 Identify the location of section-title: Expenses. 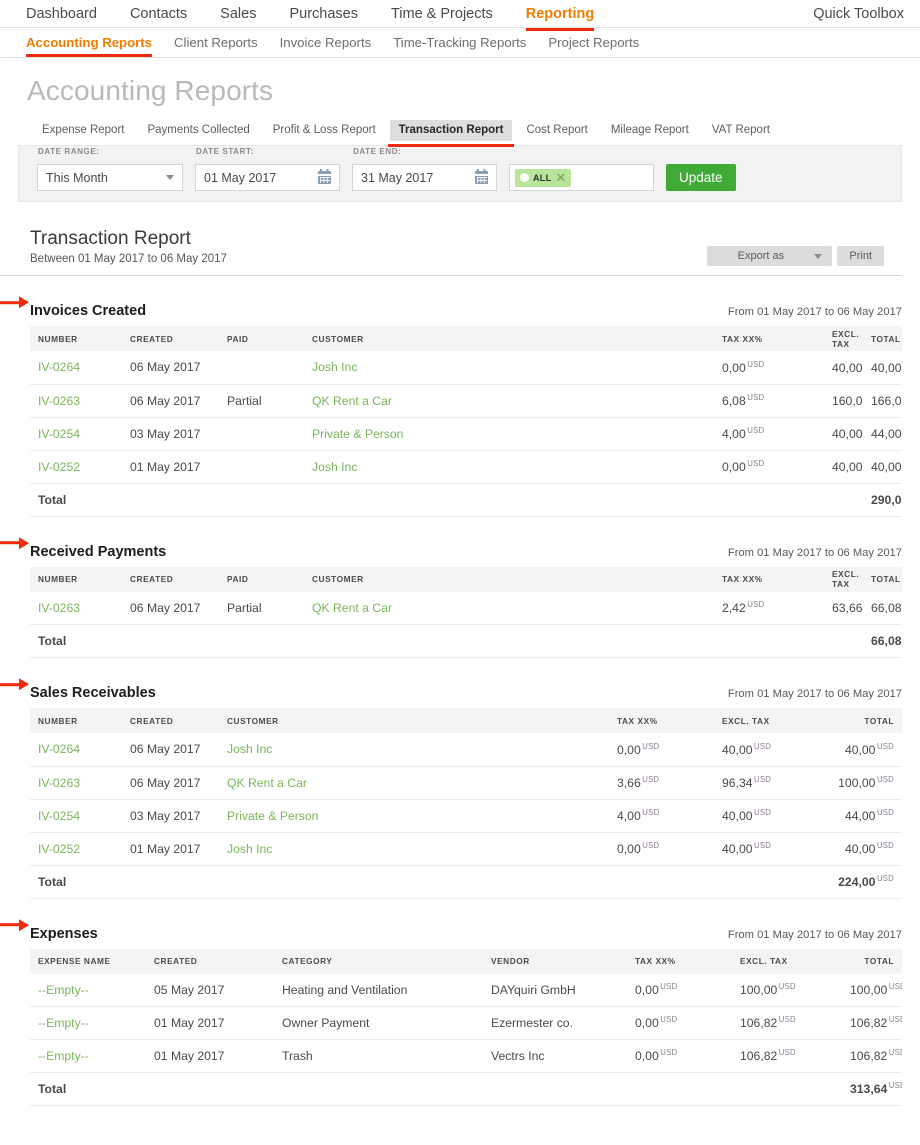
(64, 933).